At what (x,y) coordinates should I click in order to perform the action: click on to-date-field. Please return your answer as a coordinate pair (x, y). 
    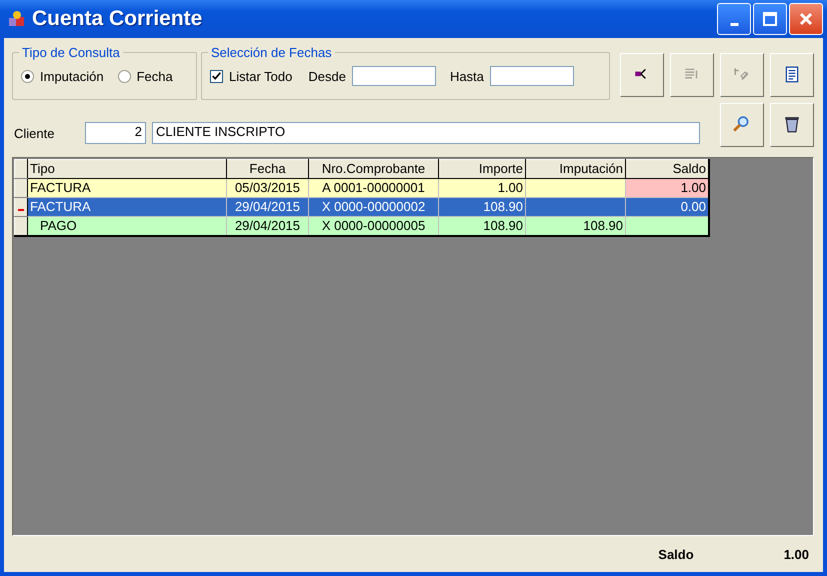
    Looking at the image, I should click on (532, 76).